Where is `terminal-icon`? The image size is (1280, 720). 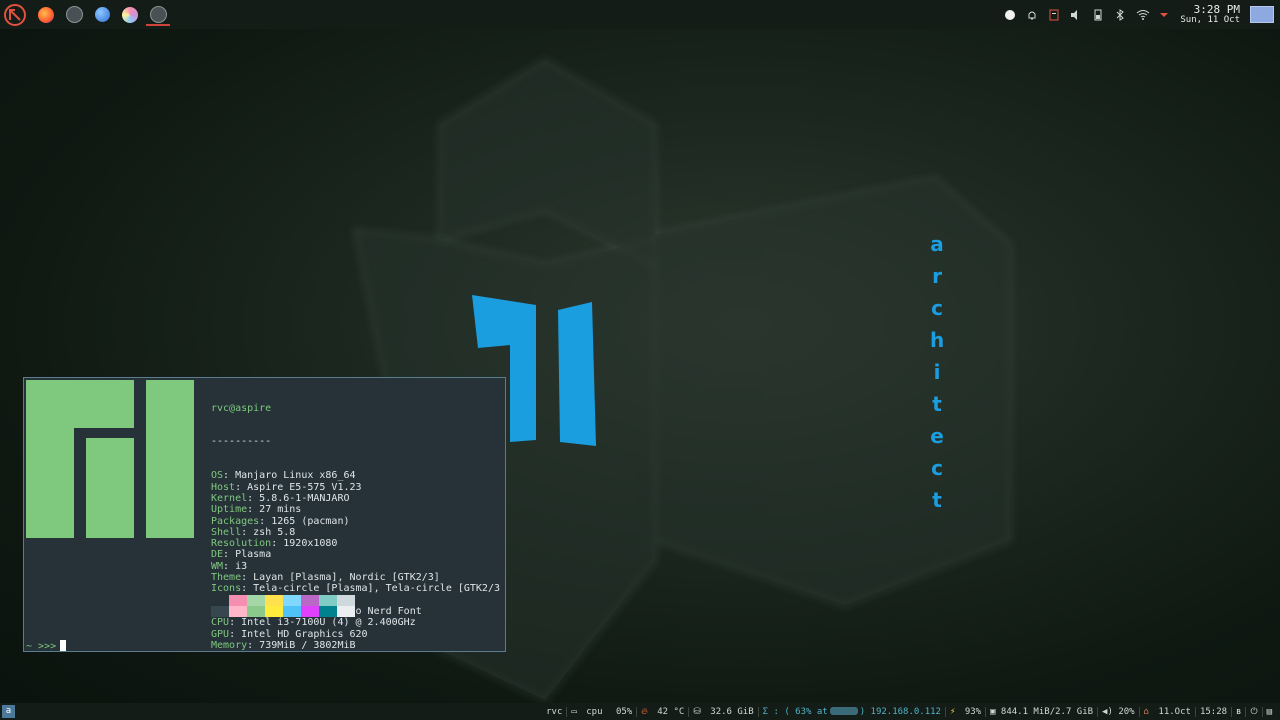
terminal-icon is located at coordinates (158, 14).